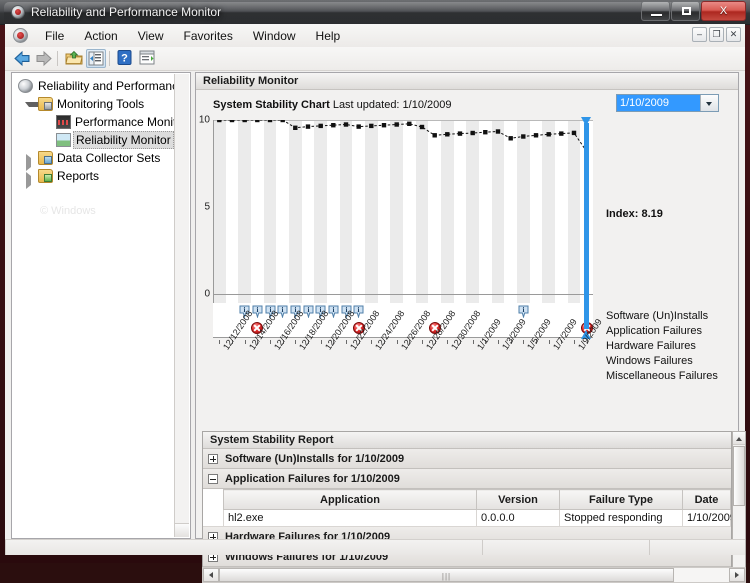 The height and width of the screenshot is (583, 750). What do you see at coordinates (667, 103) in the screenshot?
I see `date-picker: 1/10/2009` at bounding box center [667, 103].